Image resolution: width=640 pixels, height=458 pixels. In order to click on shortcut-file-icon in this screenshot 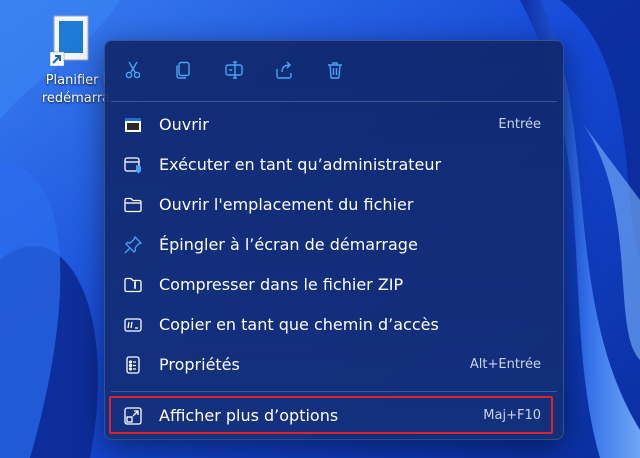, I will do `click(69, 40)`.